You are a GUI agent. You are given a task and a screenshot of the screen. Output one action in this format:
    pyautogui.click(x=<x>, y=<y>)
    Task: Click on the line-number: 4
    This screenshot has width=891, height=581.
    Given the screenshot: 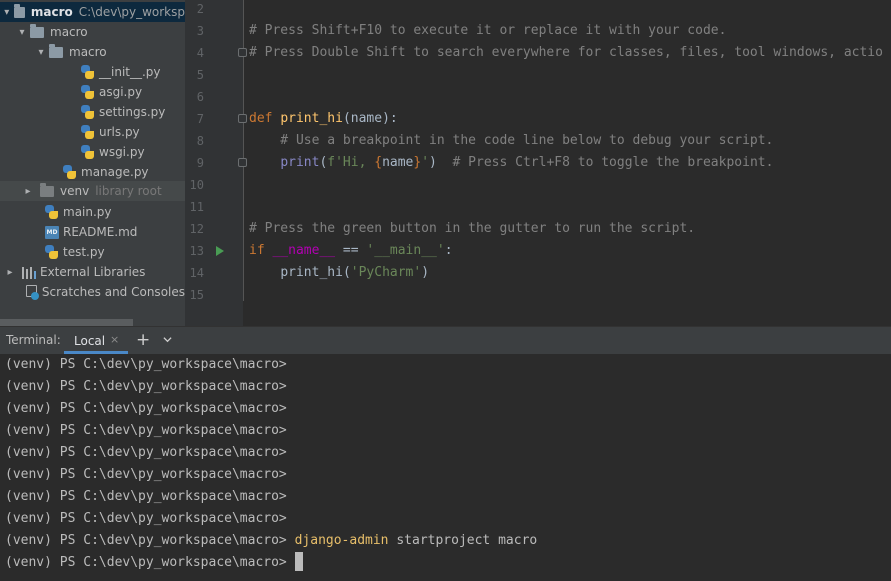 What is the action you would take?
    pyautogui.click(x=200, y=53)
    